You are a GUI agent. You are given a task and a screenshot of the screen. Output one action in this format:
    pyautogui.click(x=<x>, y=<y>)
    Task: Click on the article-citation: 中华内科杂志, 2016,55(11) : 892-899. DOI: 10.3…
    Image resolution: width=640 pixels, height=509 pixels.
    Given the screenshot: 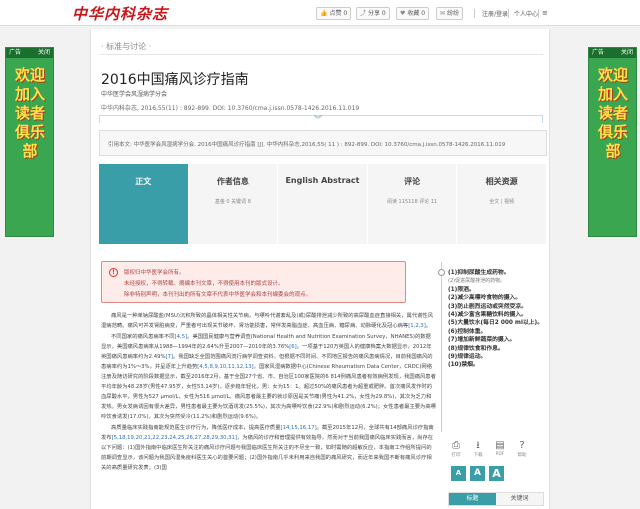 What is the action you would take?
    pyautogui.click(x=230, y=108)
    